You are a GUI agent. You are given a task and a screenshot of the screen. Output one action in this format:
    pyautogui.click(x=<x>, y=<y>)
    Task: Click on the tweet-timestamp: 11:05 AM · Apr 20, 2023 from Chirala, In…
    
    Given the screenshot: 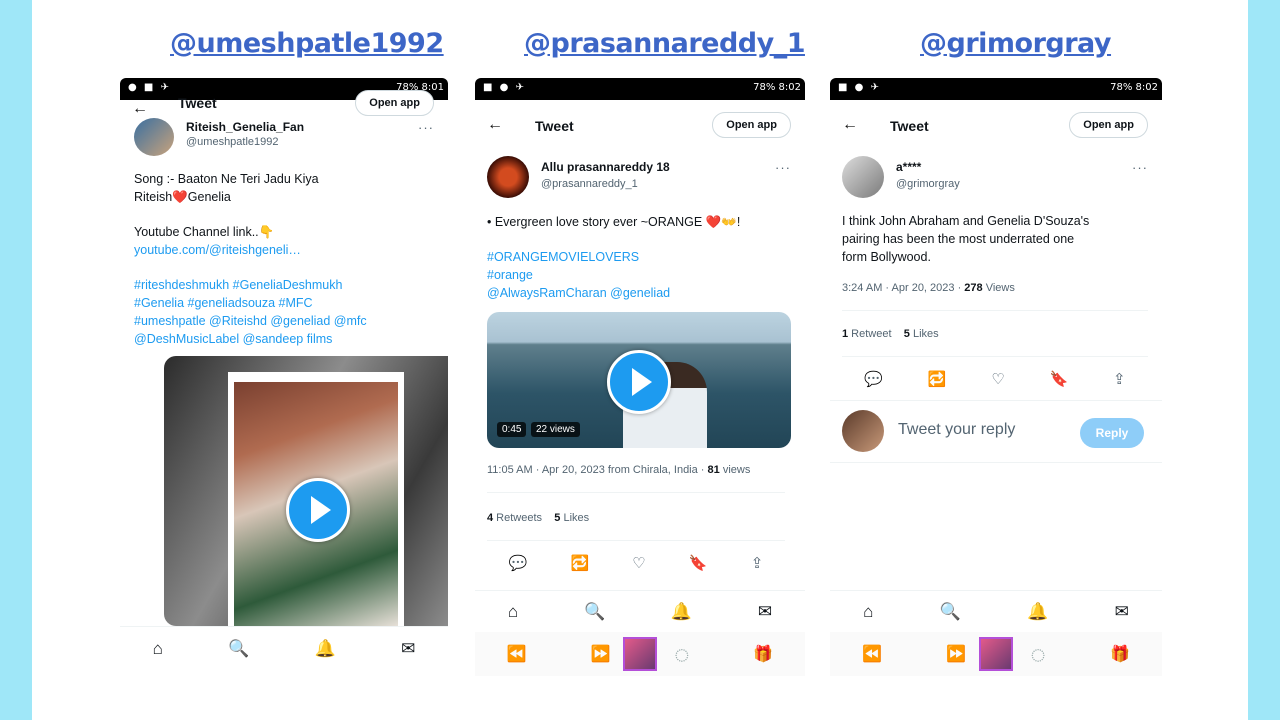 What is the action you would take?
    pyautogui.click(x=618, y=470)
    